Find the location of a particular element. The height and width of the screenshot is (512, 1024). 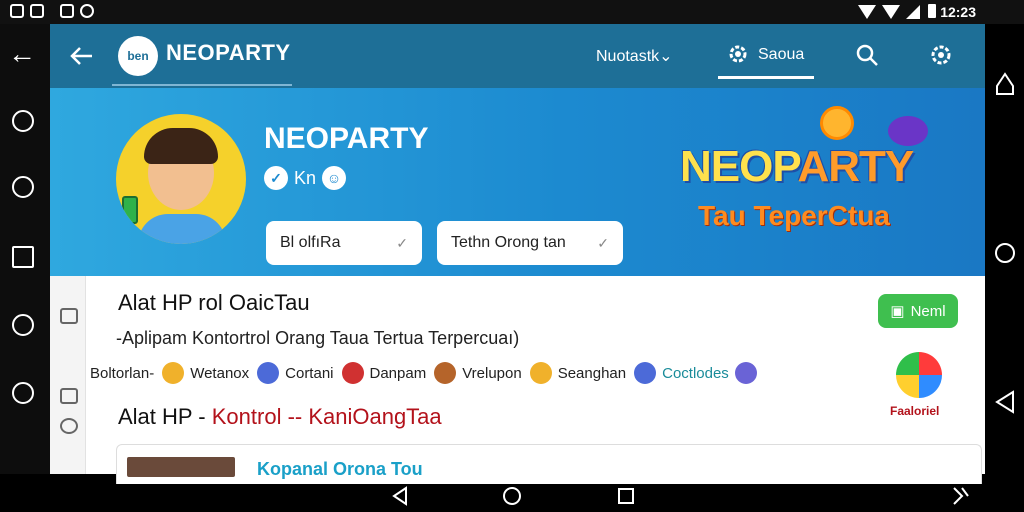

filter-pill-1: Bl olfıRa ✓ is located at coordinates (344, 243).